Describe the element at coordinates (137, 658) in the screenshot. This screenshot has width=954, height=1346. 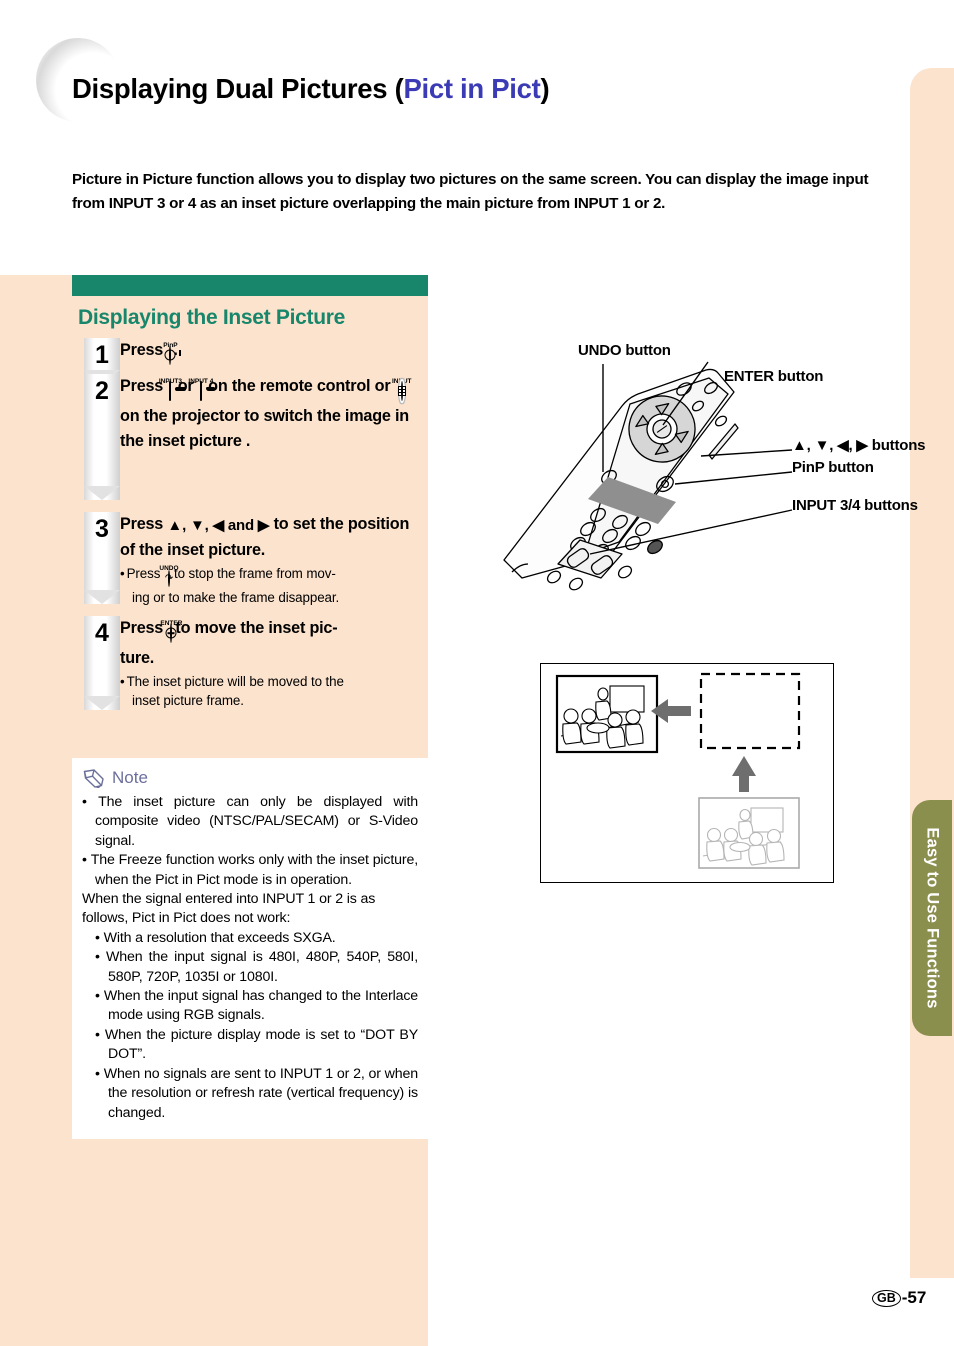
I see `step-4-line2: ture.` at that location.